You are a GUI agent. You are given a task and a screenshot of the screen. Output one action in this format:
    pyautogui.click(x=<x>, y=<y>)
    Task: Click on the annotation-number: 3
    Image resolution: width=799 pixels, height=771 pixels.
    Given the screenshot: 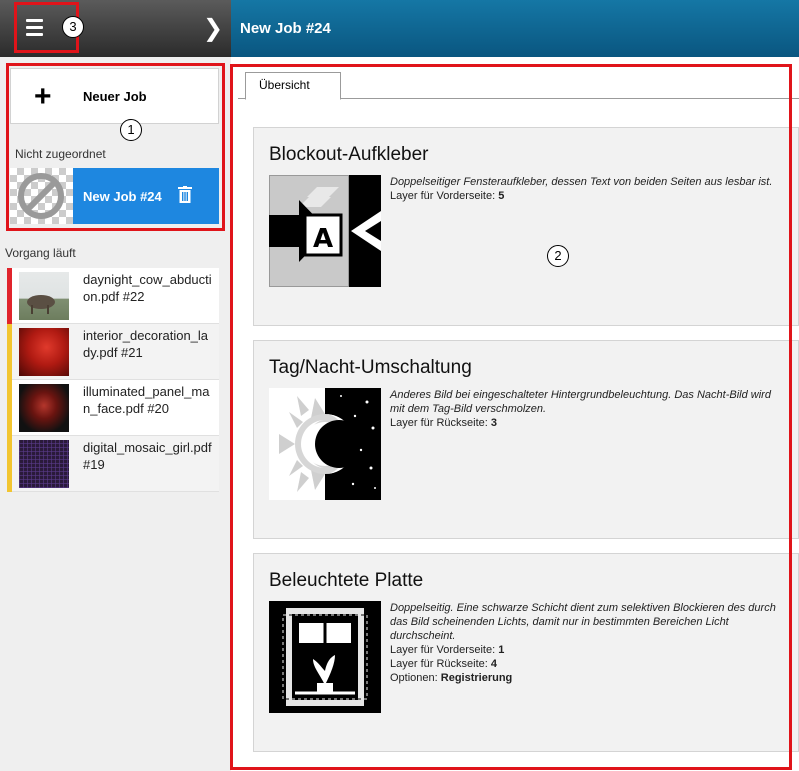 What is the action you would take?
    pyautogui.click(x=73, y=27)
    